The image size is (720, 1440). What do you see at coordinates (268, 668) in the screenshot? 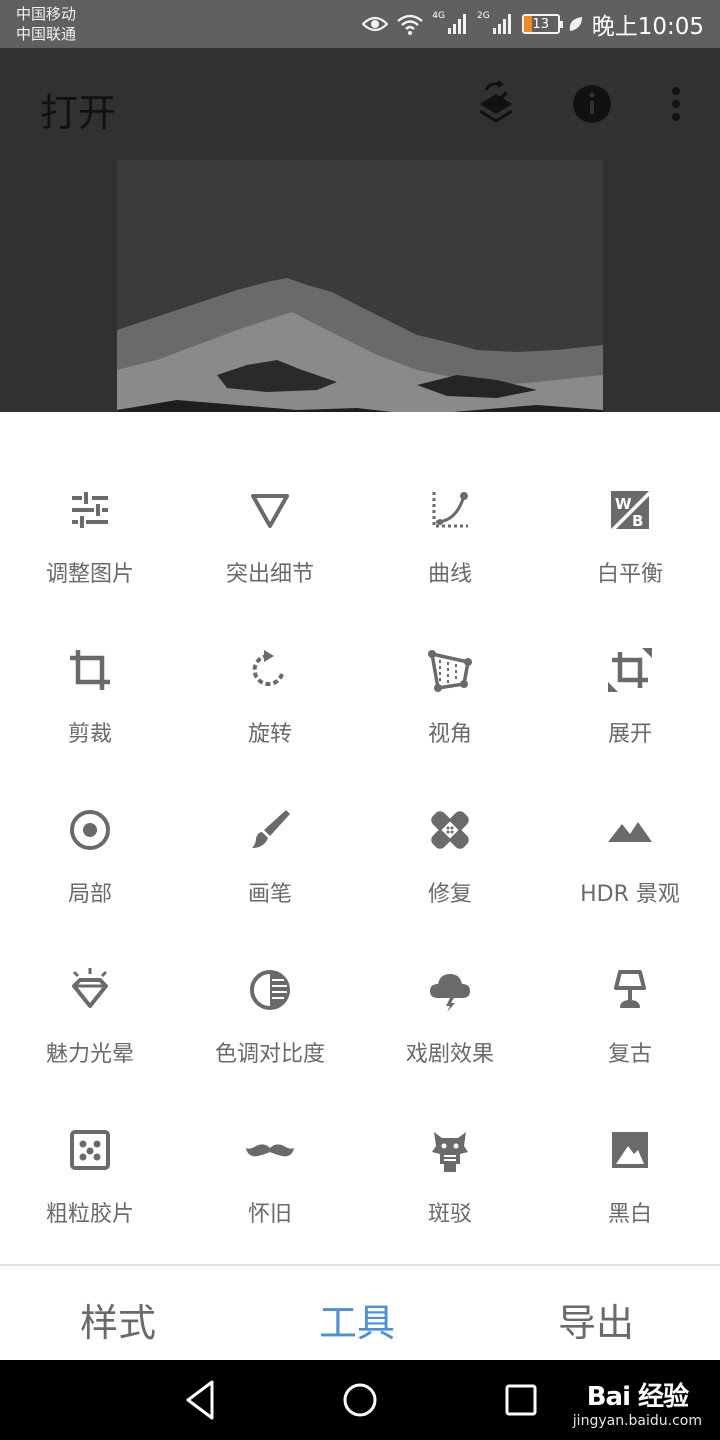
I see `rotate-icon` at bounding box center [268, 668].